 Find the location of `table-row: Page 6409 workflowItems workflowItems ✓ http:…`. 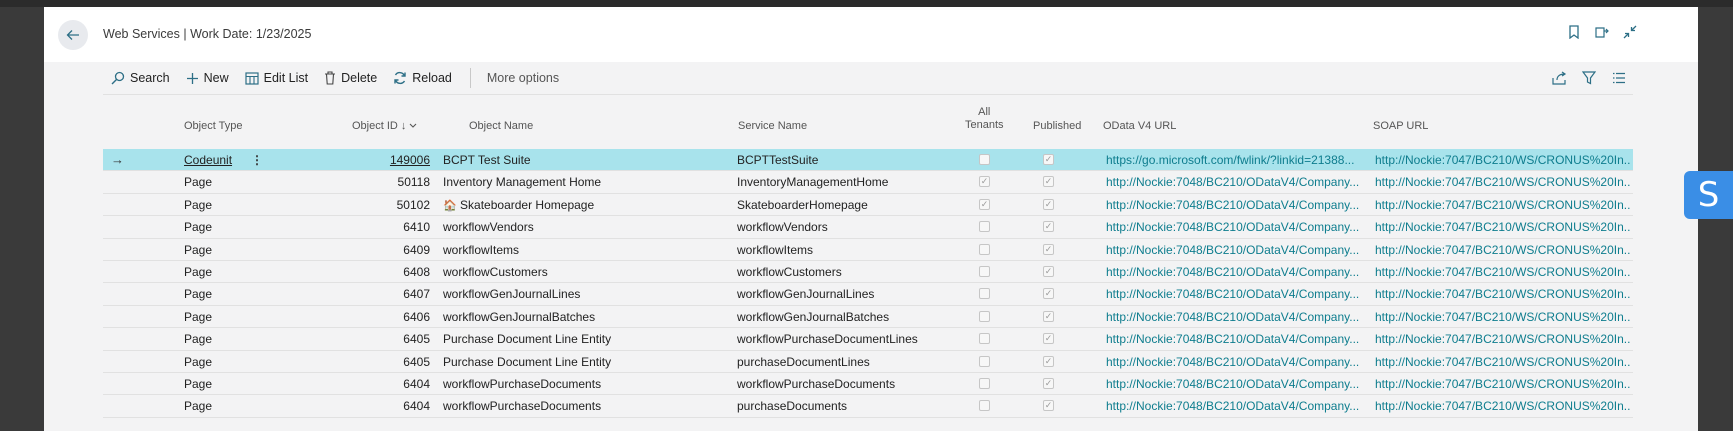

table-row: Page 6409 workflowItems workflowItems ✓ http:… is located at coordinates (868, 250).